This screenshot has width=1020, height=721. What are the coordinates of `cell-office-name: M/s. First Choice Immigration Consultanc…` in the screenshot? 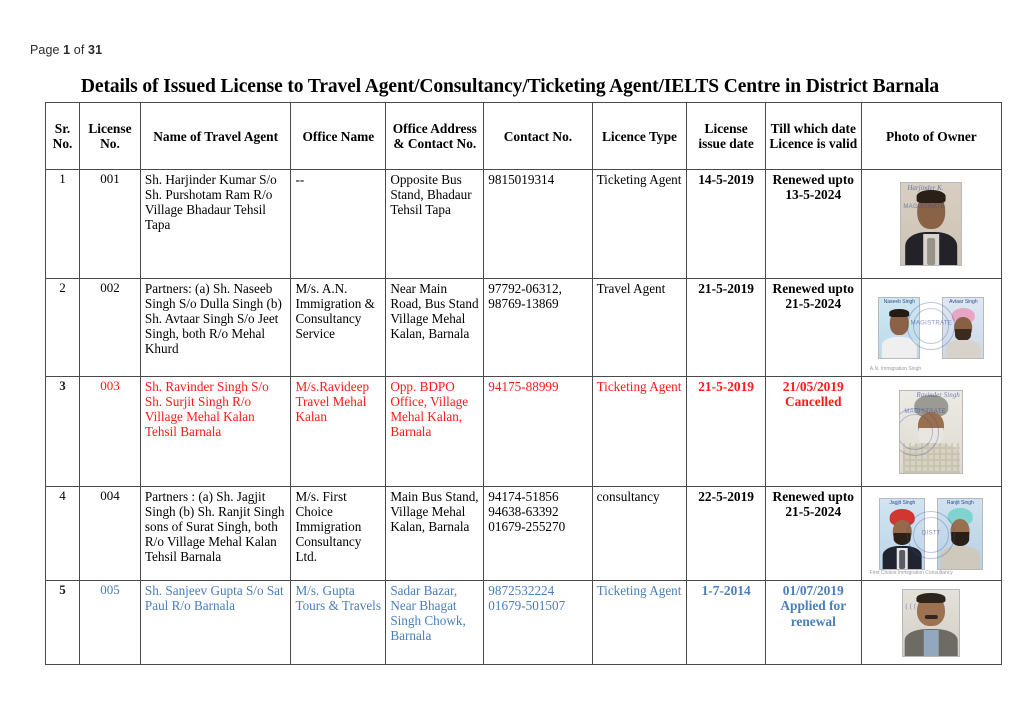 It's located at (338, 533).